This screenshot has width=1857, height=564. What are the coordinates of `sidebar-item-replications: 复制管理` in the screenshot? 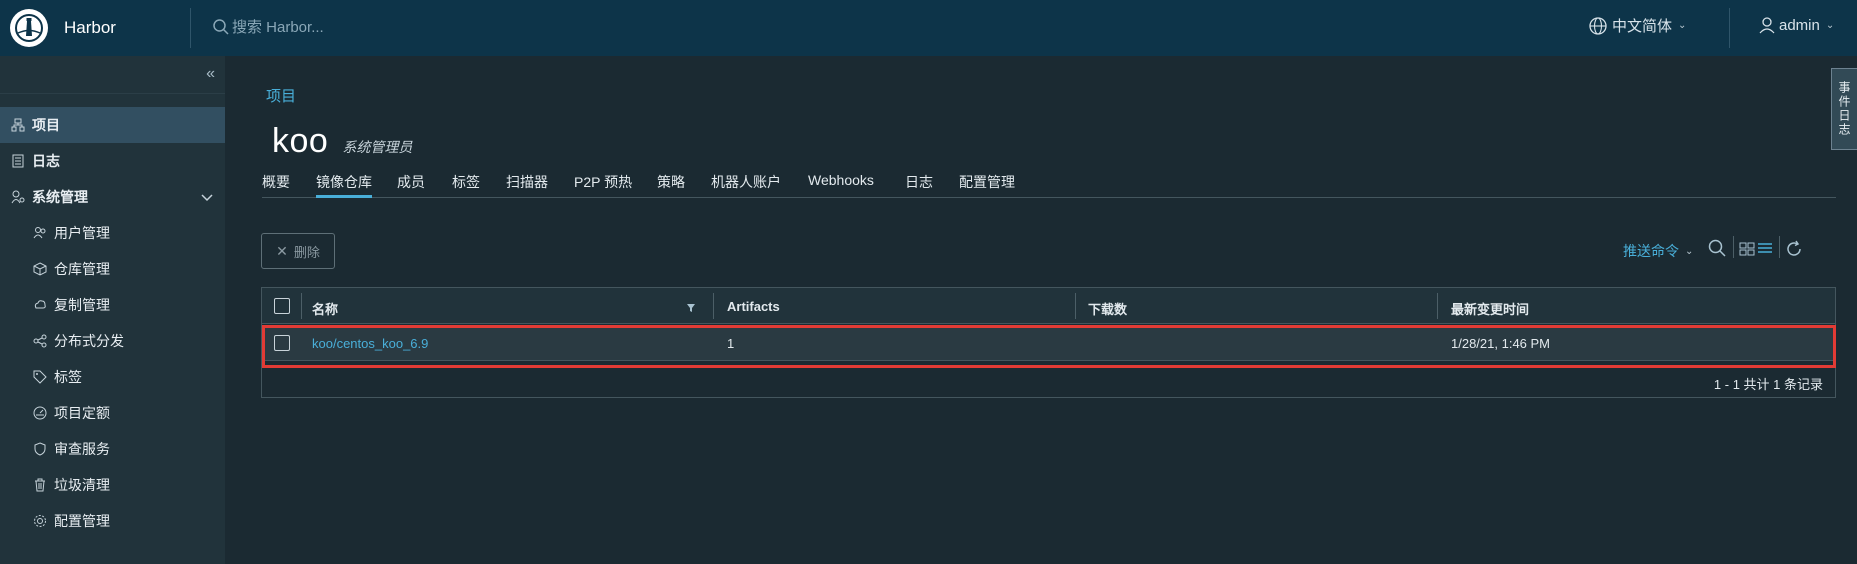 It's located at (112, 305).